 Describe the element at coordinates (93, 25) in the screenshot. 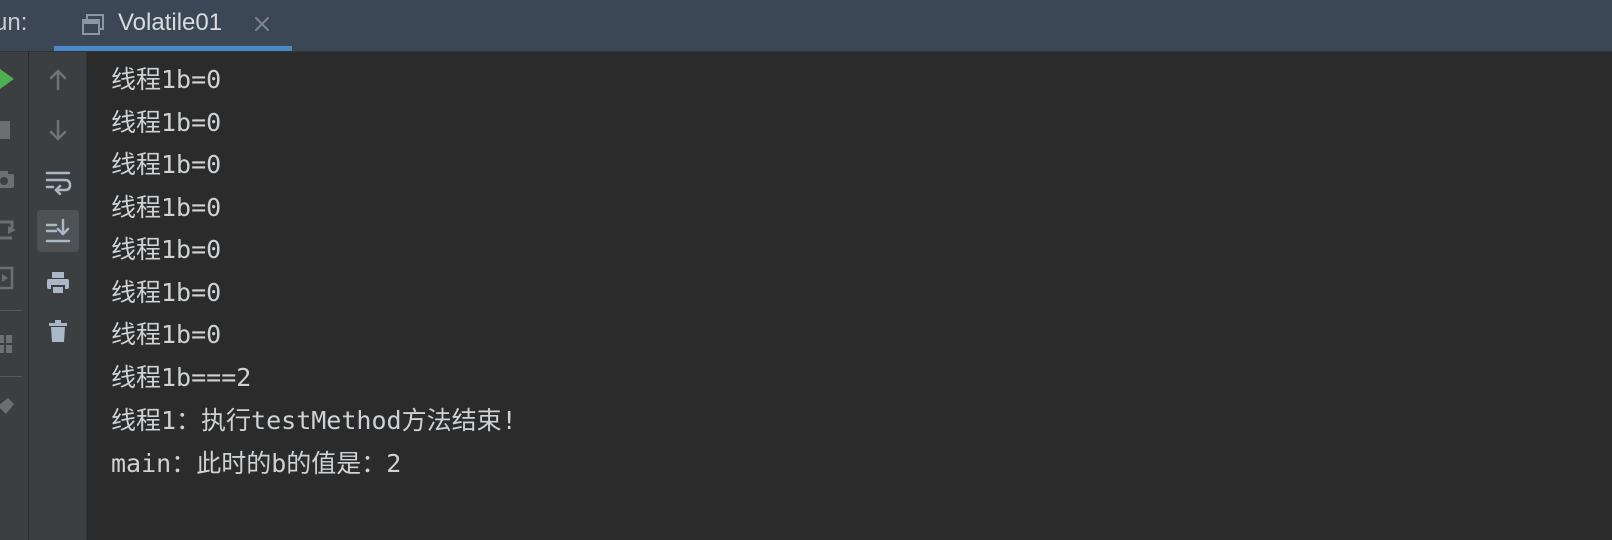

I see `console-window-icon` at that location.